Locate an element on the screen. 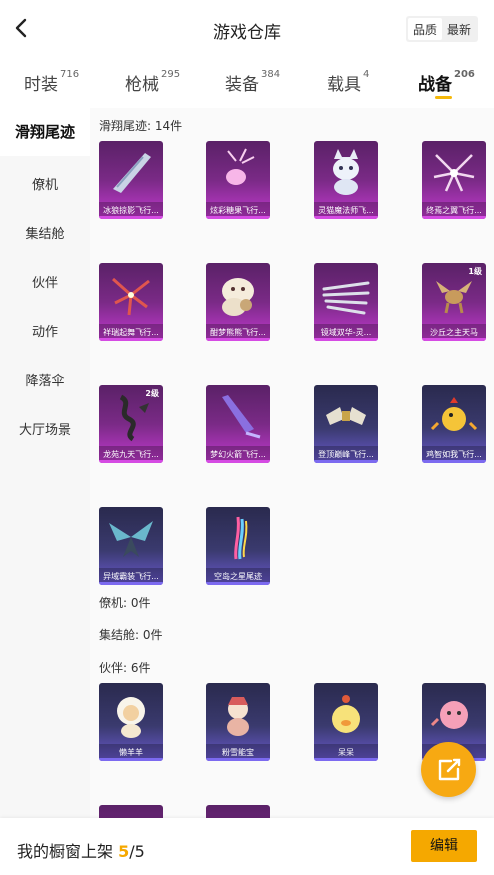  active-tab-indicator is located at coordinates (443, 97).